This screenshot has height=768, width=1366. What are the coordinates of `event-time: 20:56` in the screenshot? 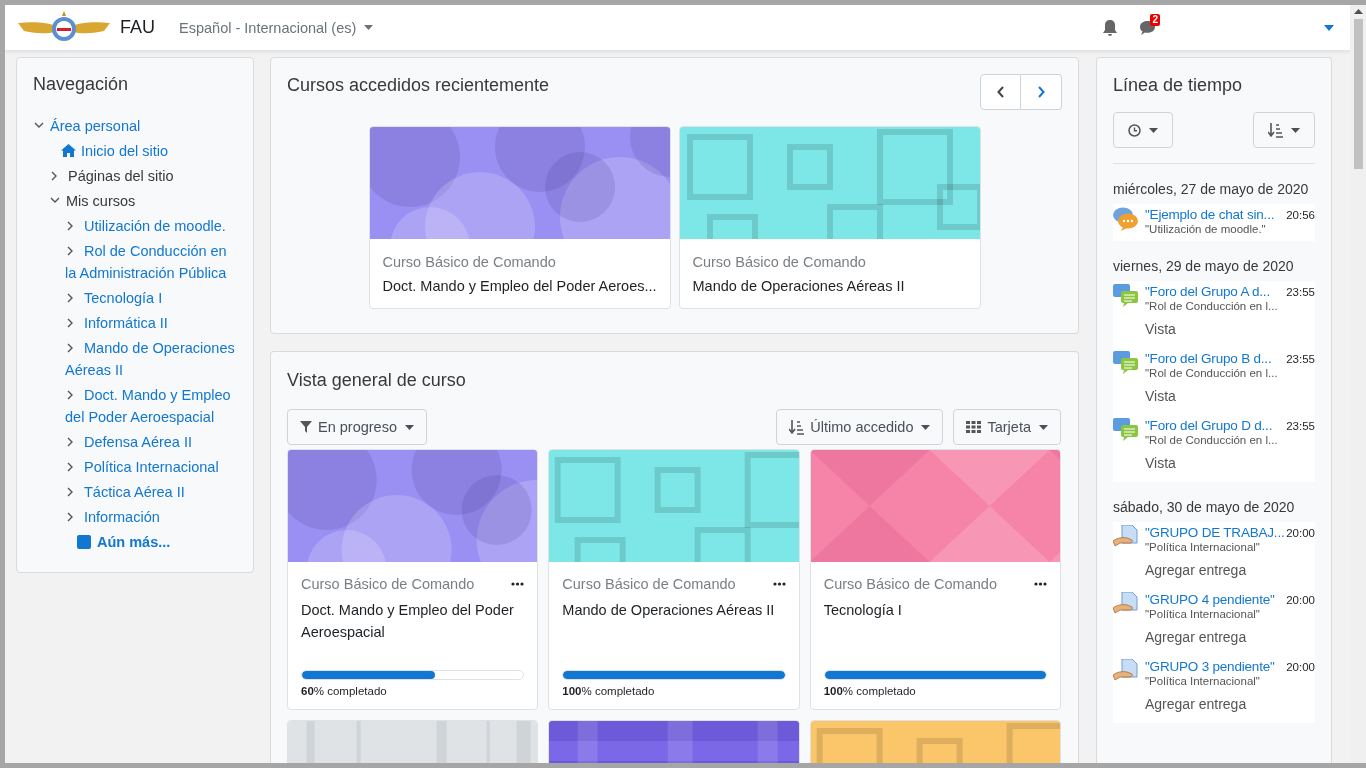 It's located at (1300, 215).